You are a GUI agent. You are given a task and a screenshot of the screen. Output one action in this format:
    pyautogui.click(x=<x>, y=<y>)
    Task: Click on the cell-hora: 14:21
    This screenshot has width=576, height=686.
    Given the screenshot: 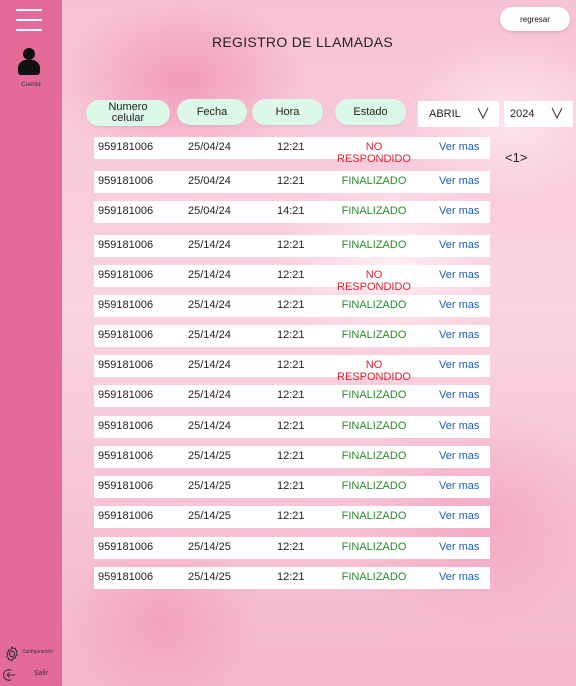 What is the action you would take?
    pyautogui.click(x=291, y=211)
    